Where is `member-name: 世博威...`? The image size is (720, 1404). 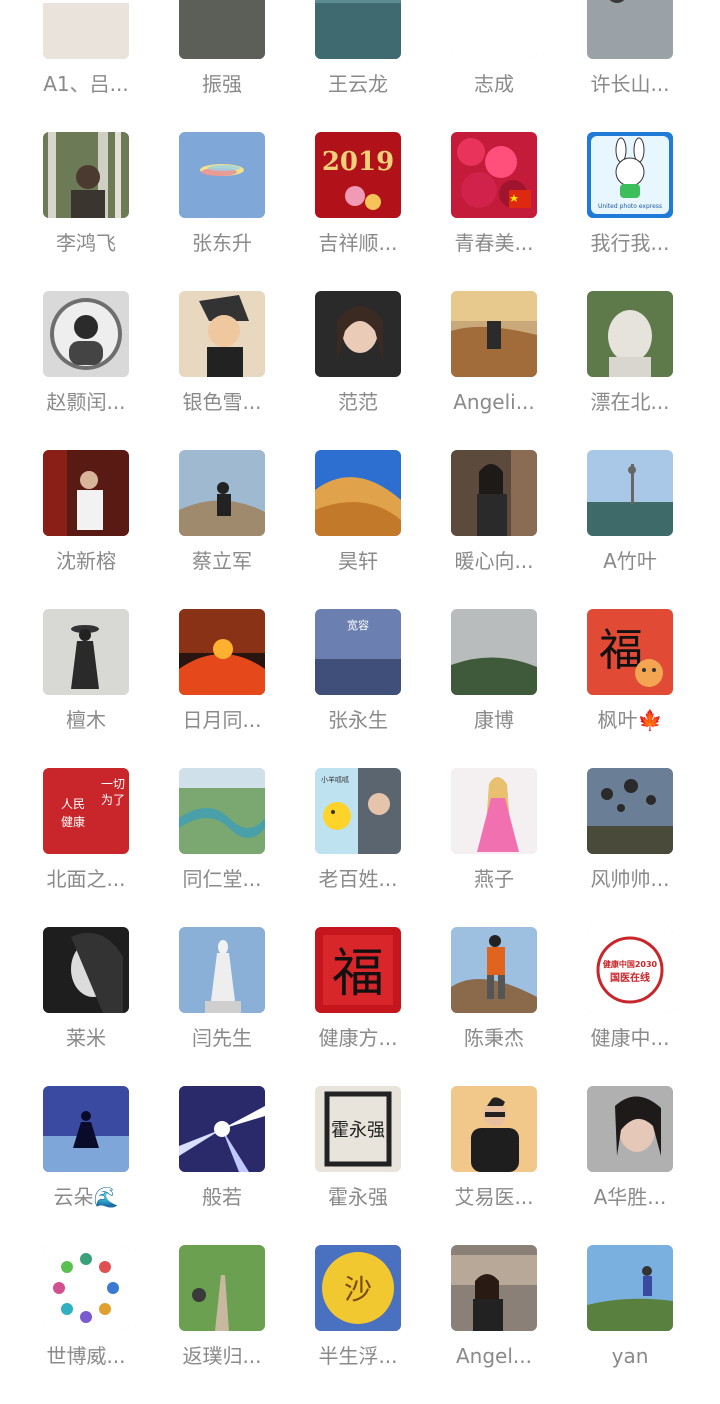 member-name: 世博威... is located at coordinates (86, 1356).